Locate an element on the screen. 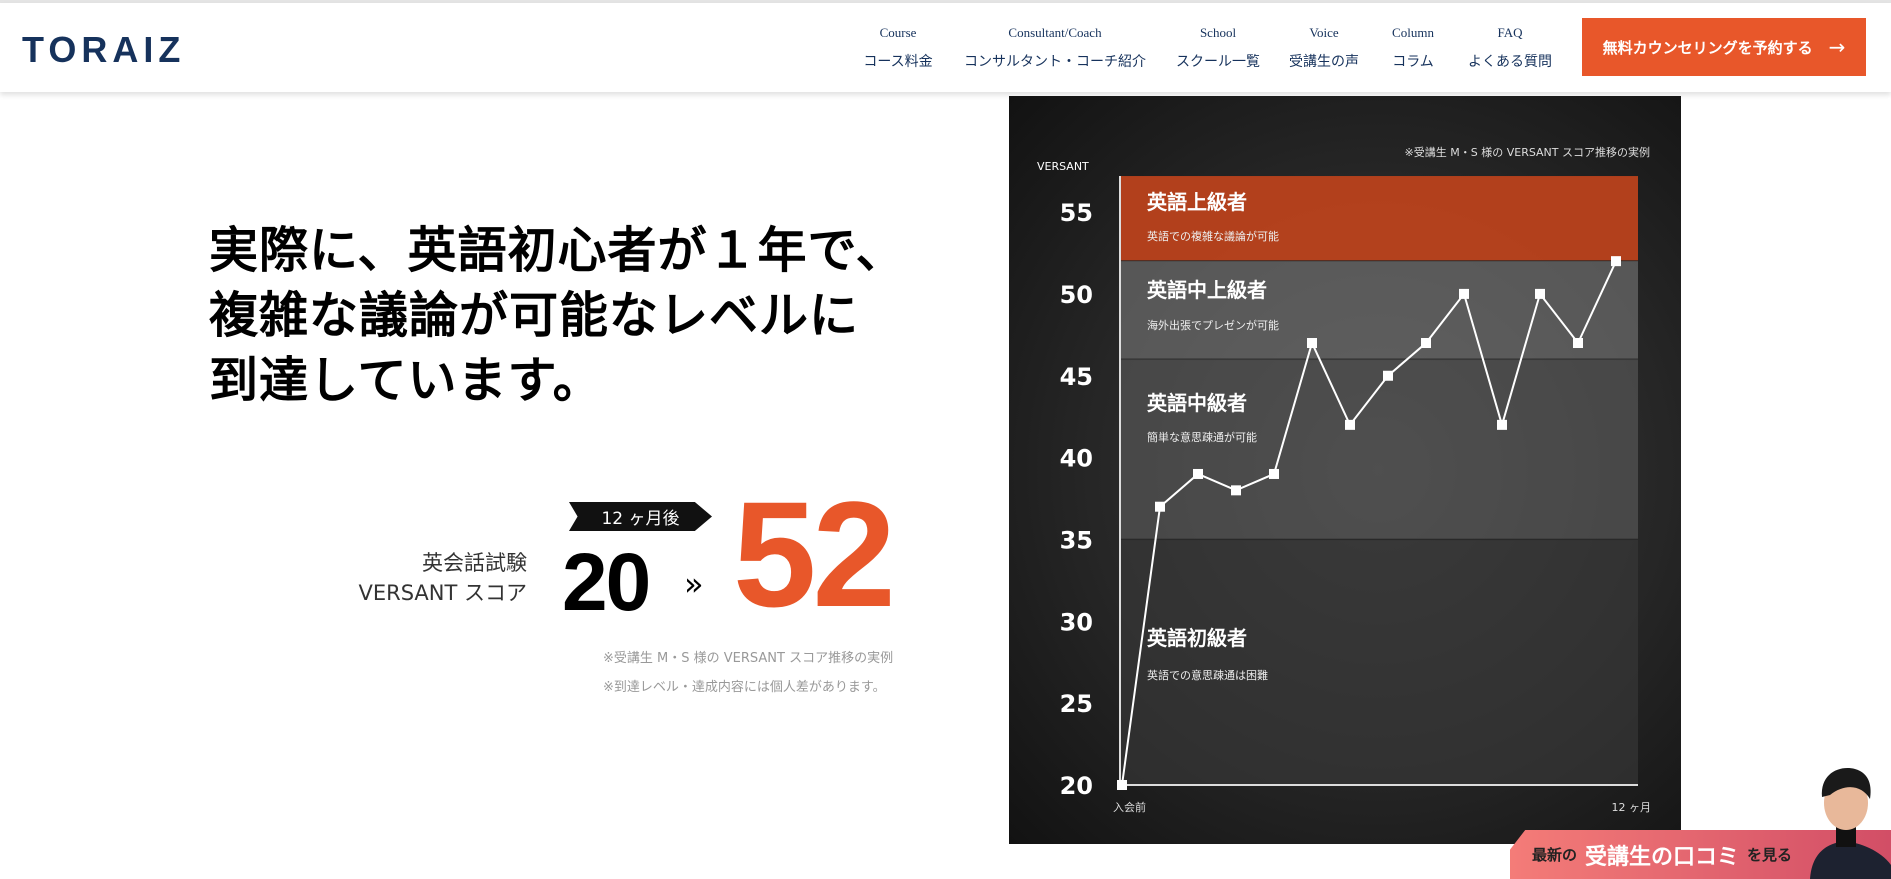 The width and height of the screenshot is (1891, 879). hero-headline: 実際に、英語初心者が１年で、 複雑な議論が可能なレベルに 到達しています。 is located at coordinates (557, 315).